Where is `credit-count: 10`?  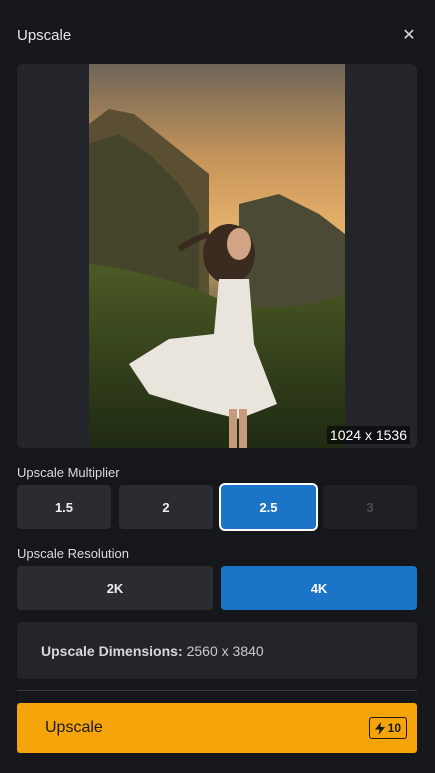
credit-count: 10 is located at coordinates (394, 728).